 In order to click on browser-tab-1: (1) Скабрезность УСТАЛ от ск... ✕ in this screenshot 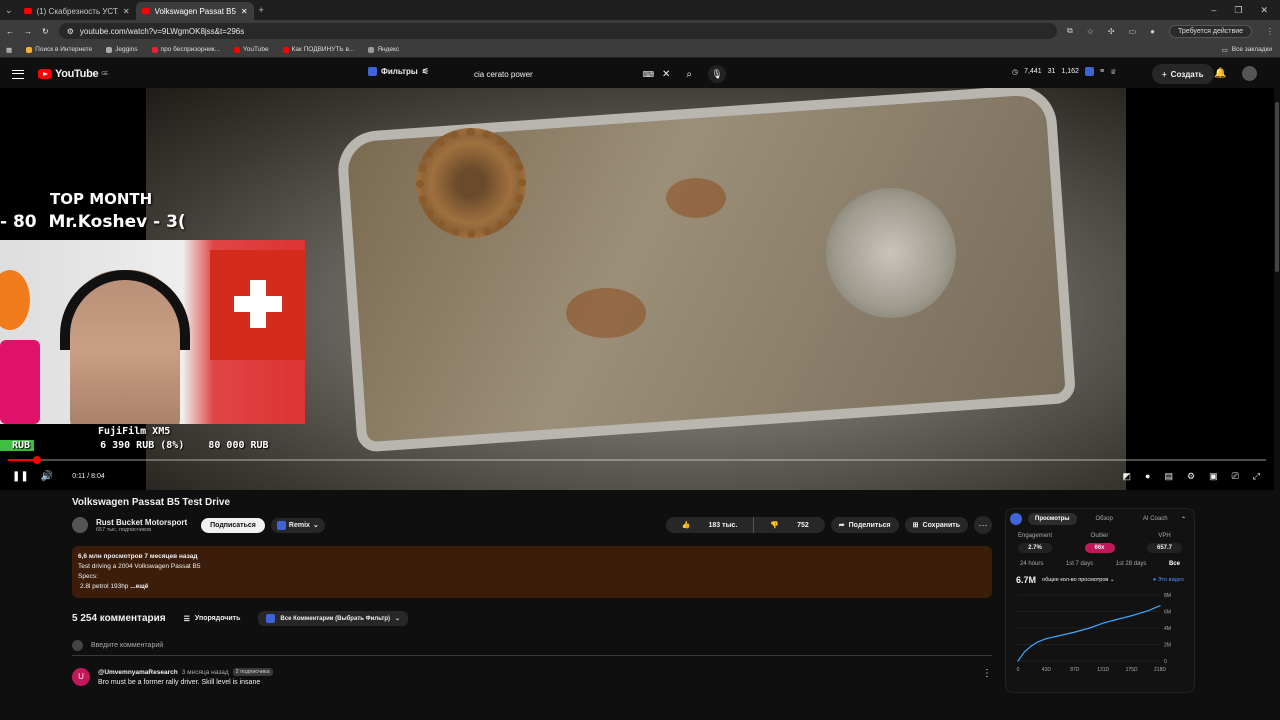, I will do `click(77, 11)`.